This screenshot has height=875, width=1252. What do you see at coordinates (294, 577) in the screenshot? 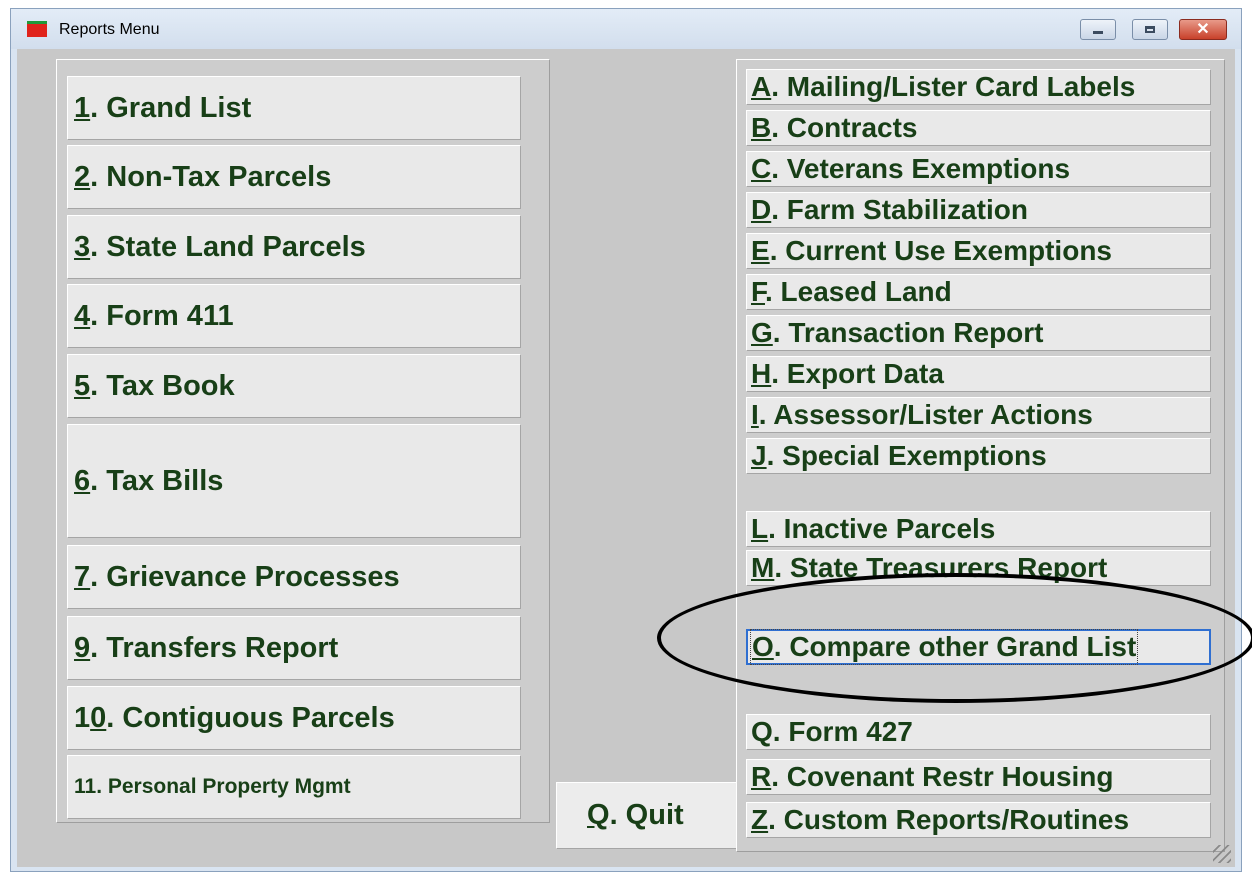
I see `menu-grievance-processes-button: 7. Grievance Processes` at bounding box center [294, 577].